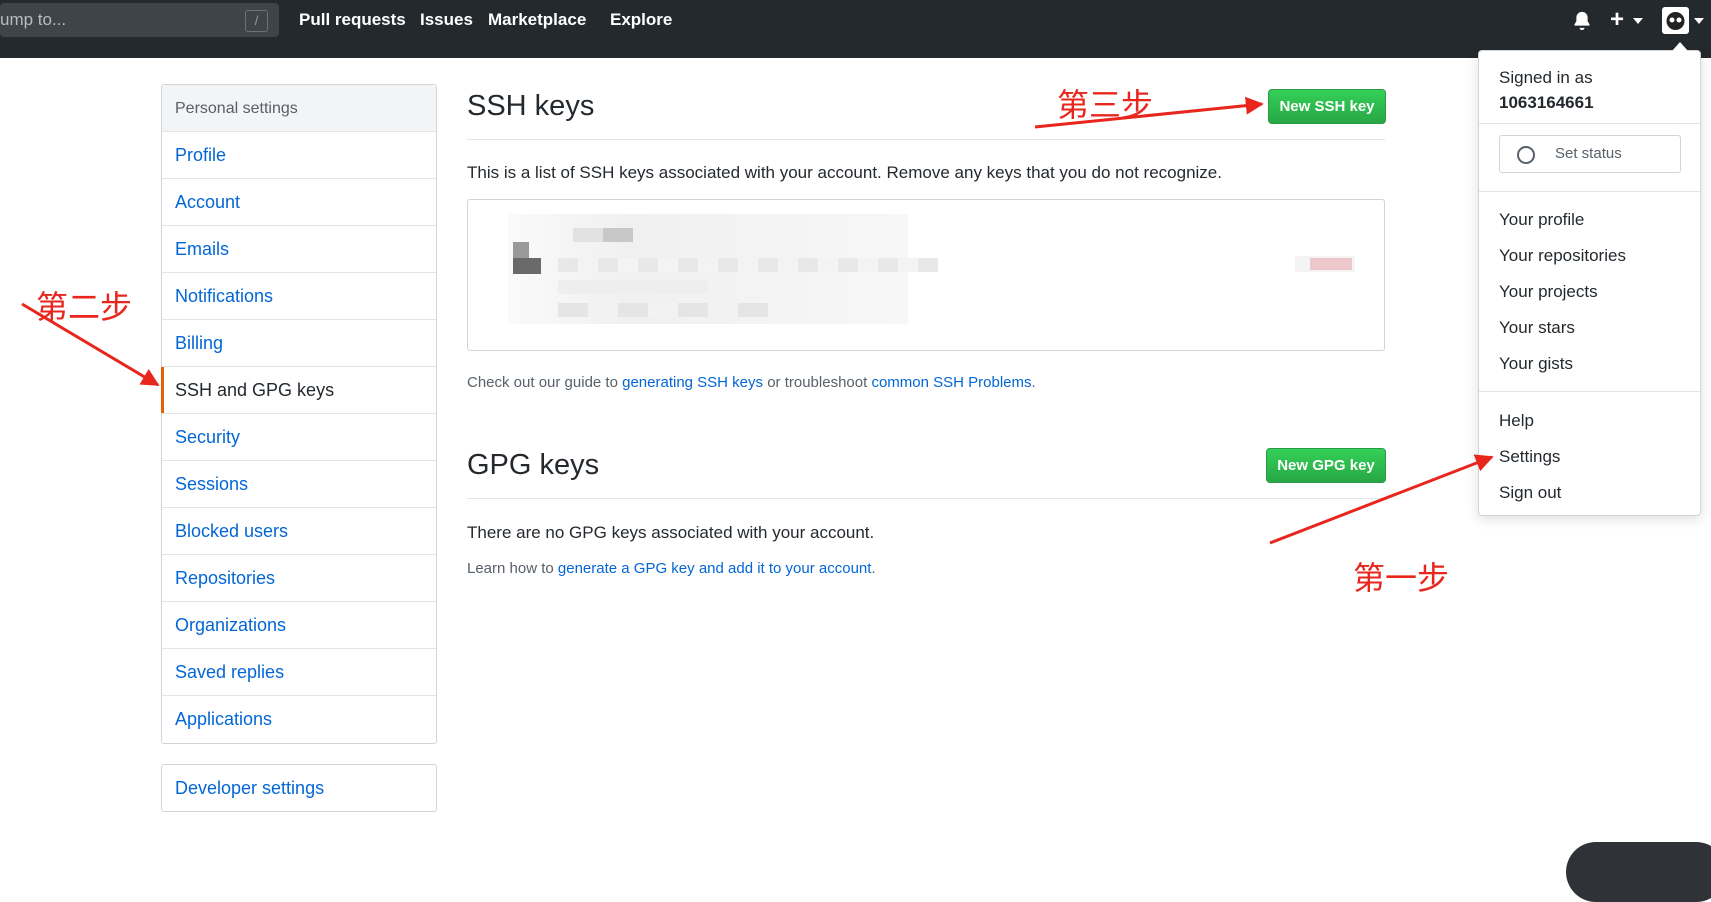  Describe the element at coordinates (1541, 220) in the screenshot. I see `menu-your-profile: Your profile` at that location.